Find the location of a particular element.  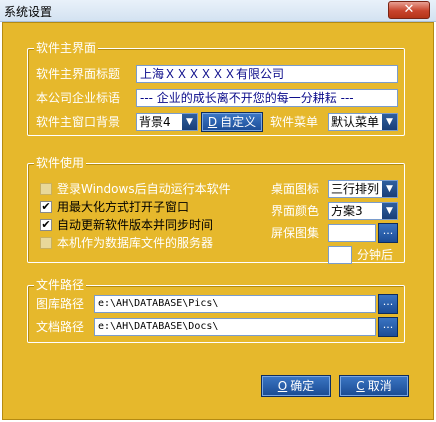

cancel-button-label: 取消 is located at coordinates (379, 386).